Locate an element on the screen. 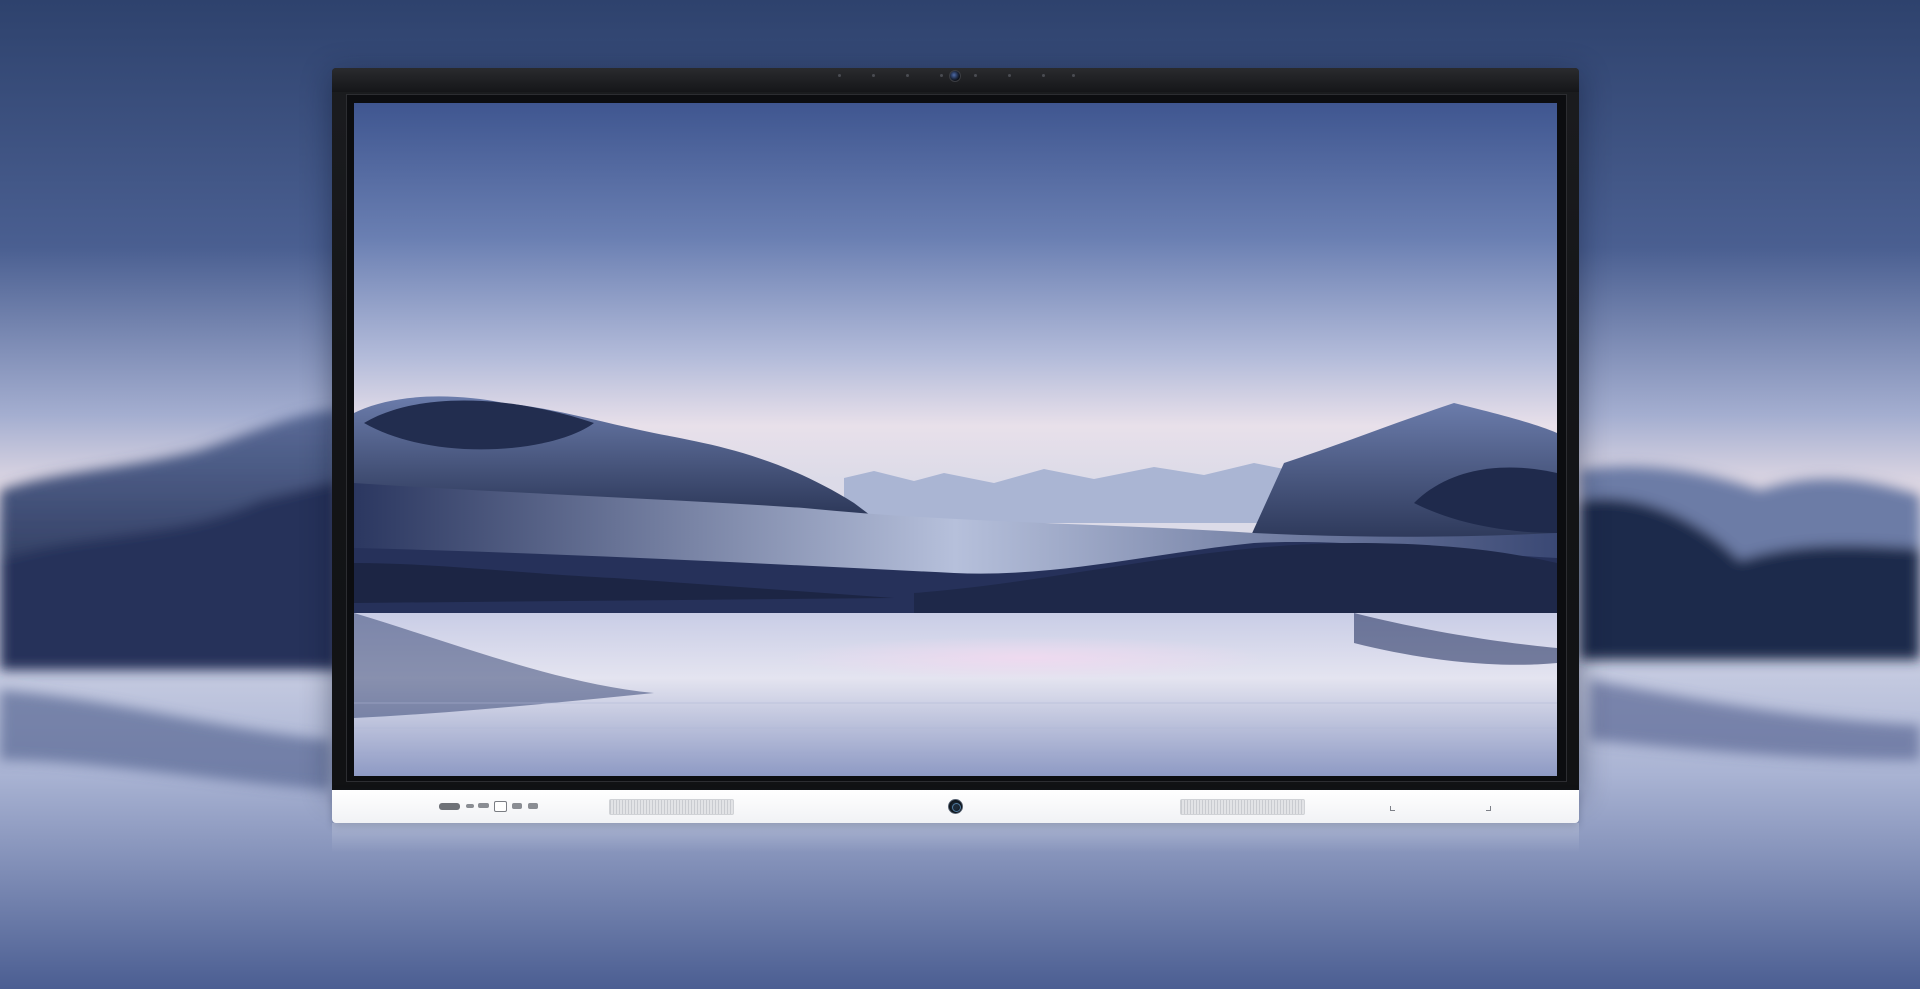 This screenshot has width=1920, height=989. webcam-icon is located at coordinates (955, 76).